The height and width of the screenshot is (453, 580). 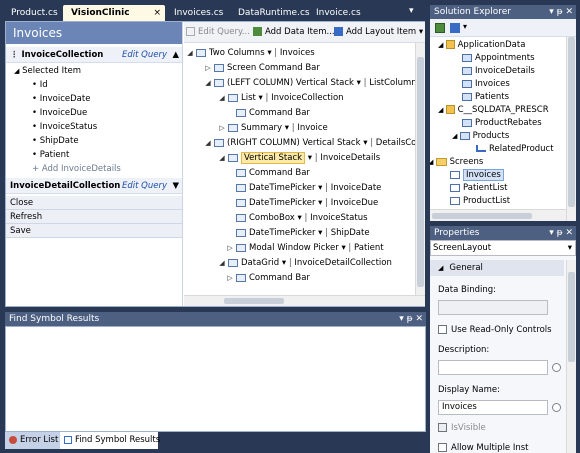 I want to click on command-close: Close, so click(x=94, y=203).